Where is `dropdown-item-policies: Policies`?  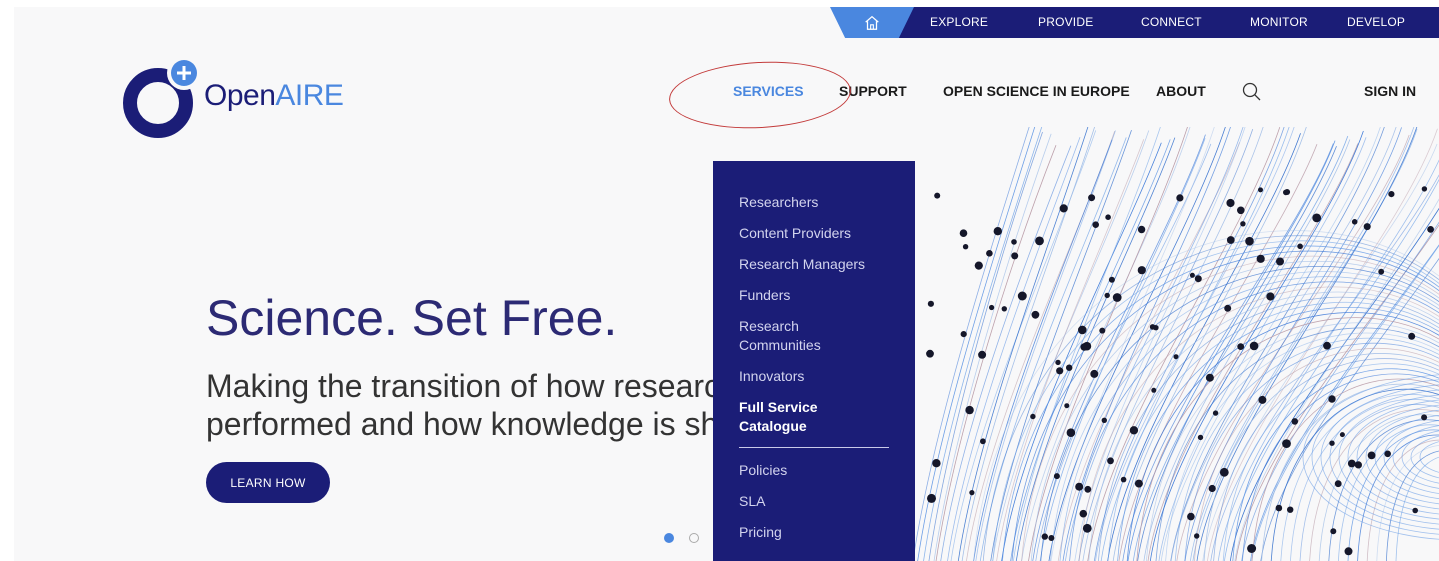 dropdown-item-policies: Policies is located at coordinates (814, 470).